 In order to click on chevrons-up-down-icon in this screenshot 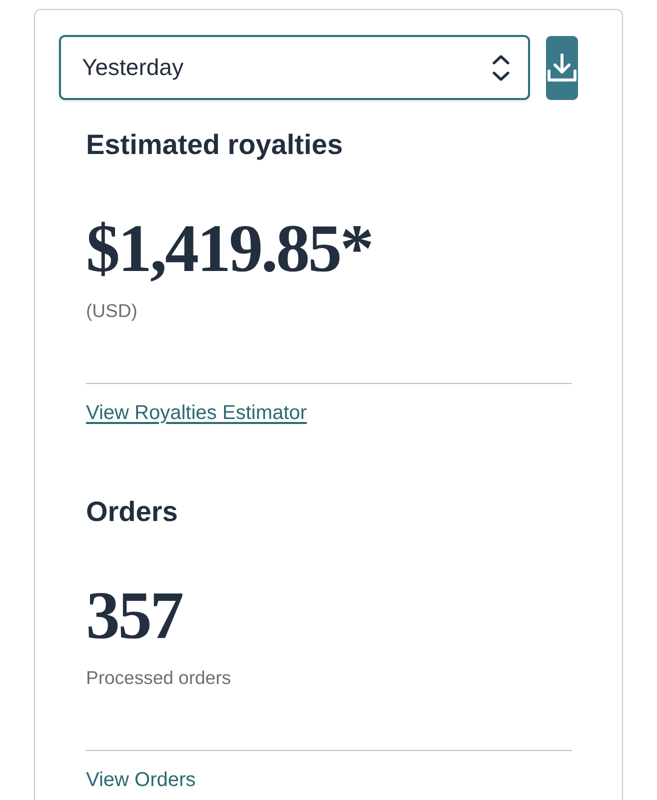, I will do `click(501, 68)`.